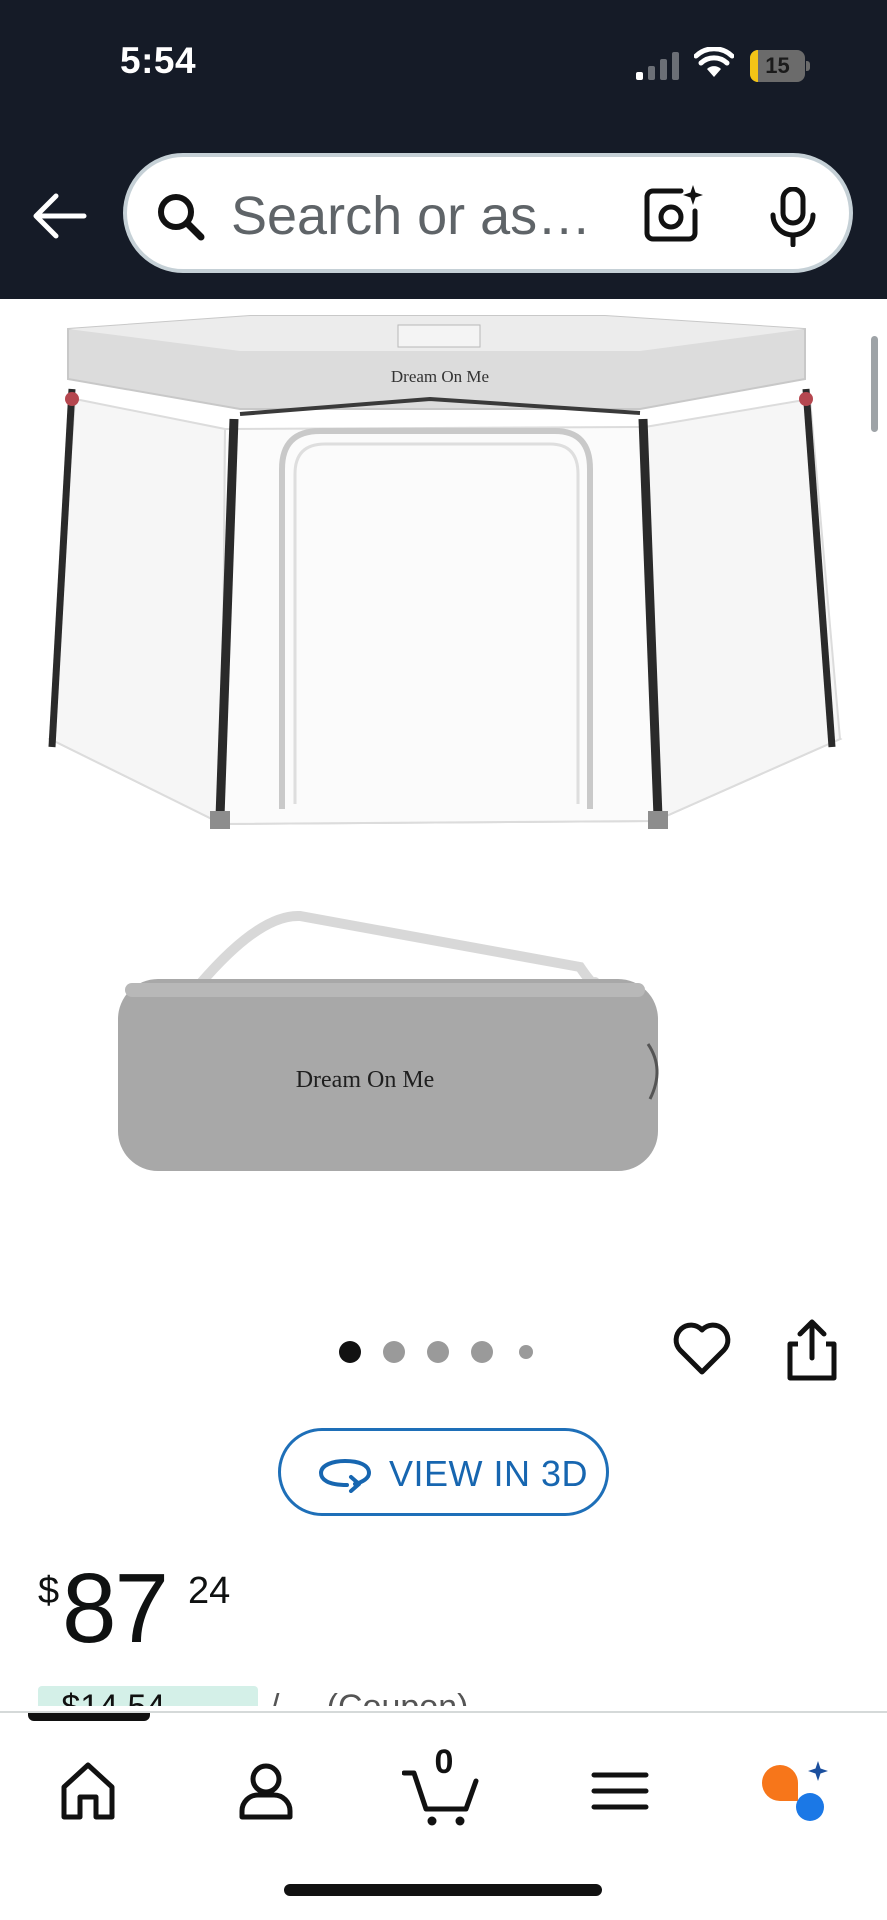  What do you see at coordinates (345, 1475) in the screenshot?
I see `rotate-3d-icon` at bounding box center [345, 1475].